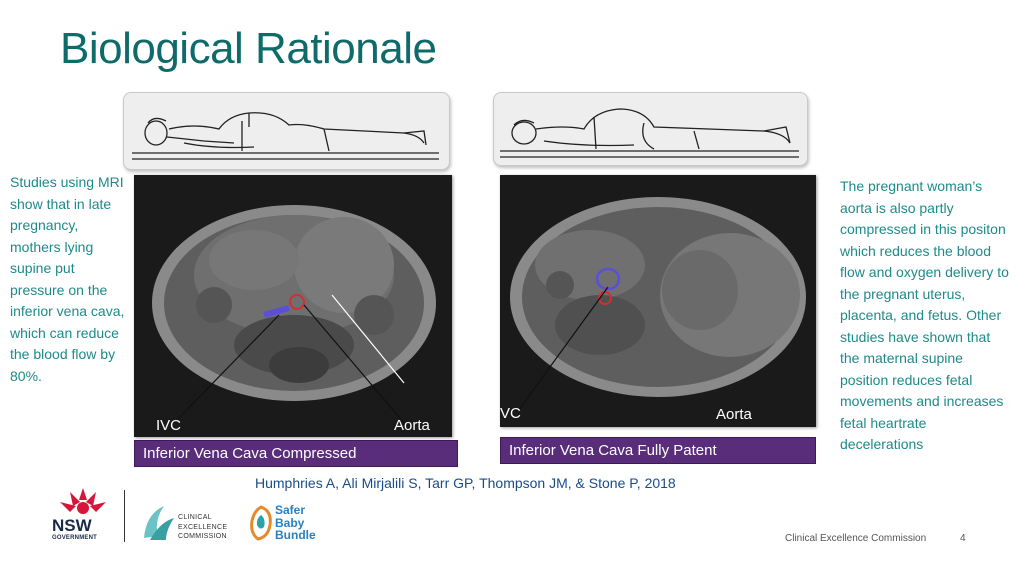 The width and height of the screenshot is (1024, 576). Describe the element at coordinates (295, 522) in the screenshot. I see `safer-baby-bundle-text: Safer Baby Bundle` at that location.